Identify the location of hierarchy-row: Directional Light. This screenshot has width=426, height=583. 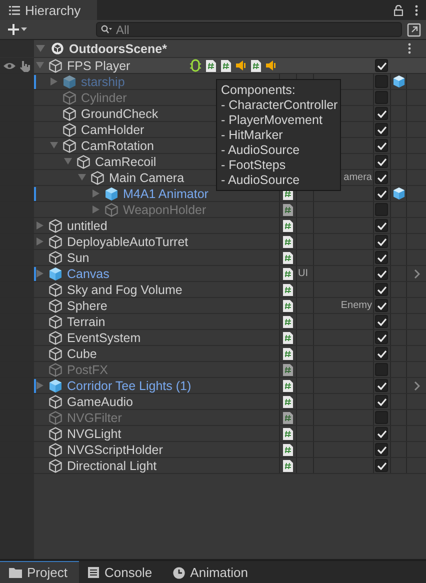
(213, 466).